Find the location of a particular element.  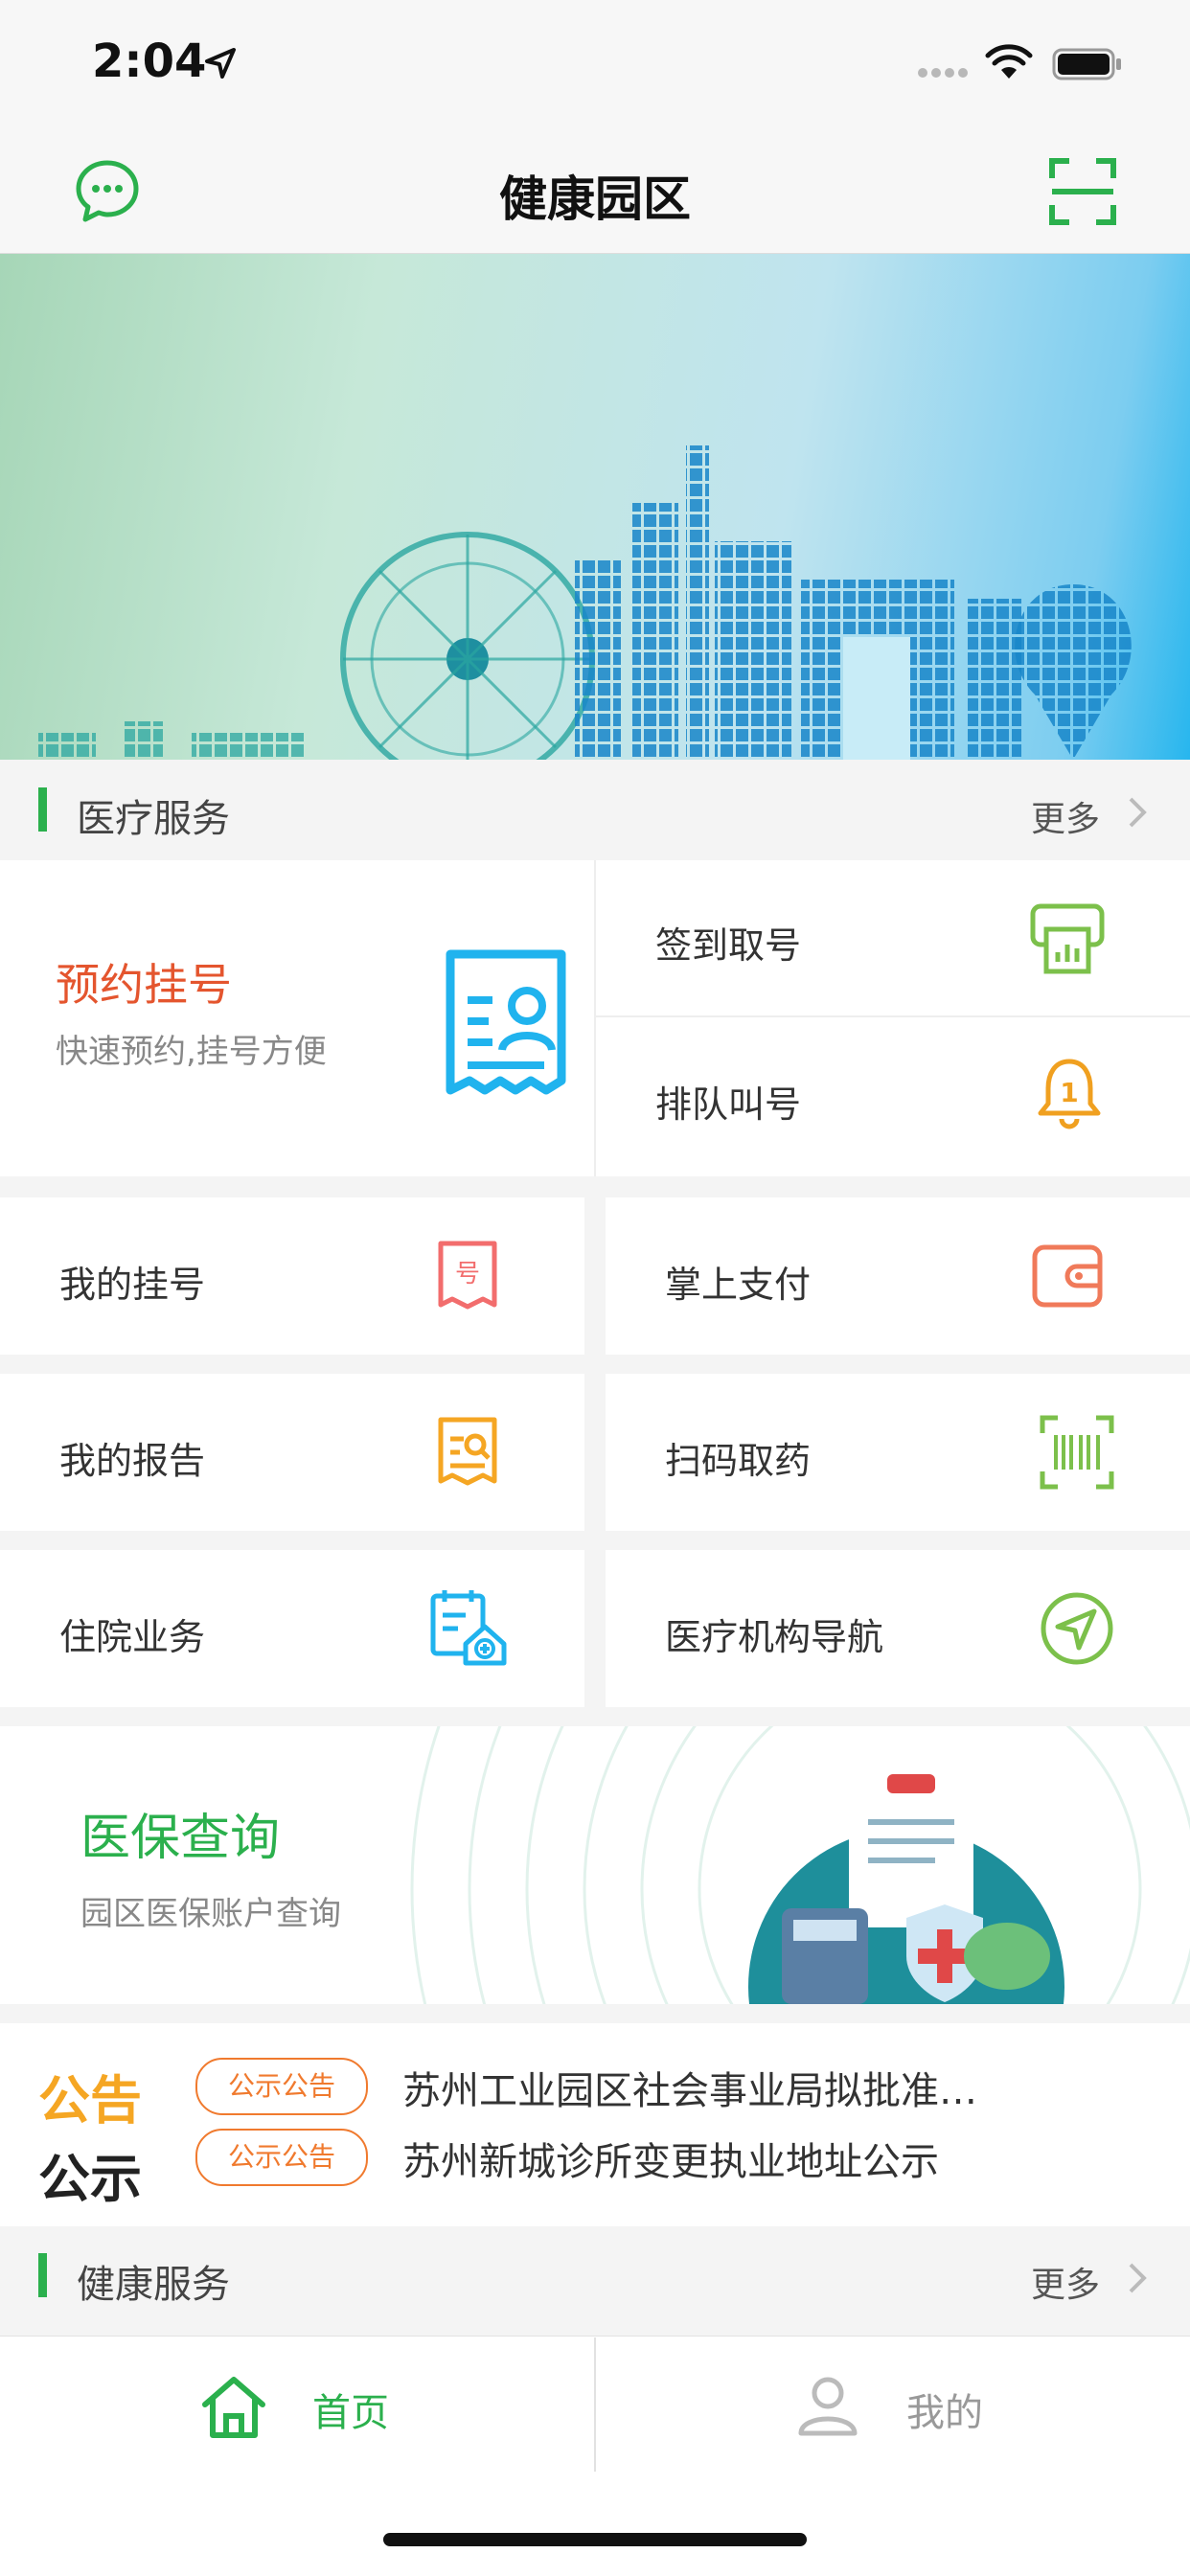

registration-icon: 号 is located at coordinates (468, 1276).